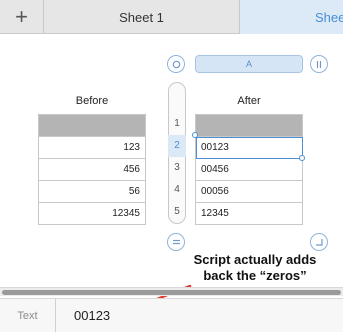 The height and width of the screenshot is (332, 343). I want to click on scrollbar-thumb, so click(171, 292).